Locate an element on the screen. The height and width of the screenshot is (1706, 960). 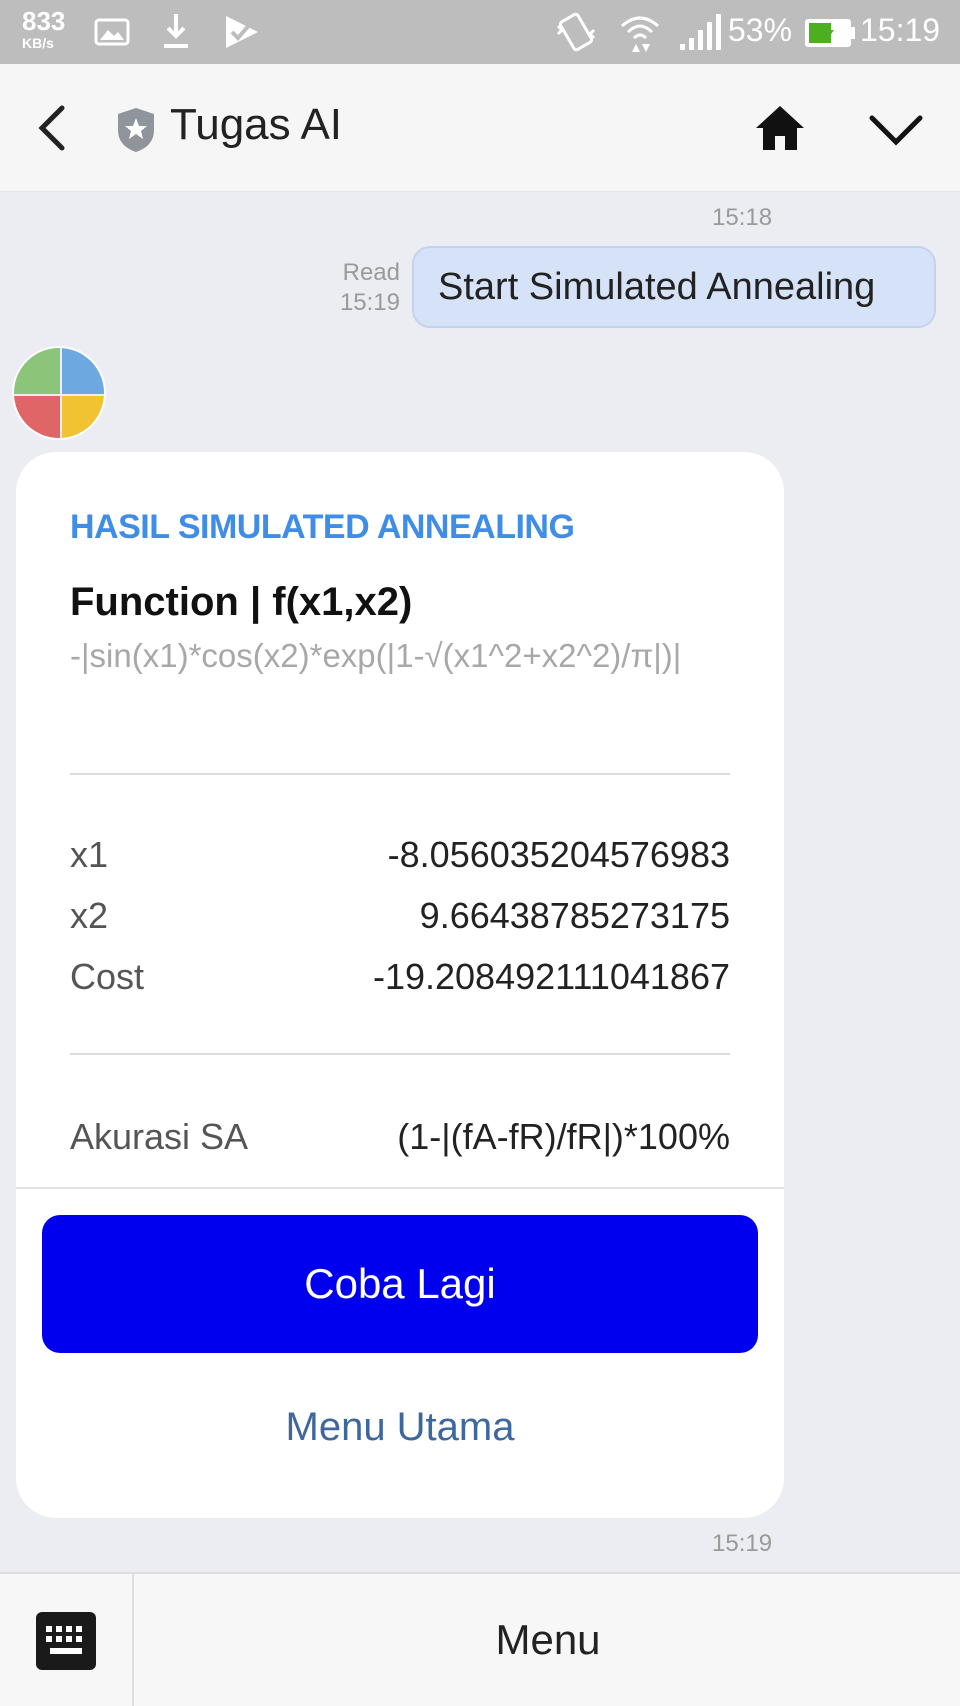
chat-header: Tugas AI is located at coordinates (480, 128).